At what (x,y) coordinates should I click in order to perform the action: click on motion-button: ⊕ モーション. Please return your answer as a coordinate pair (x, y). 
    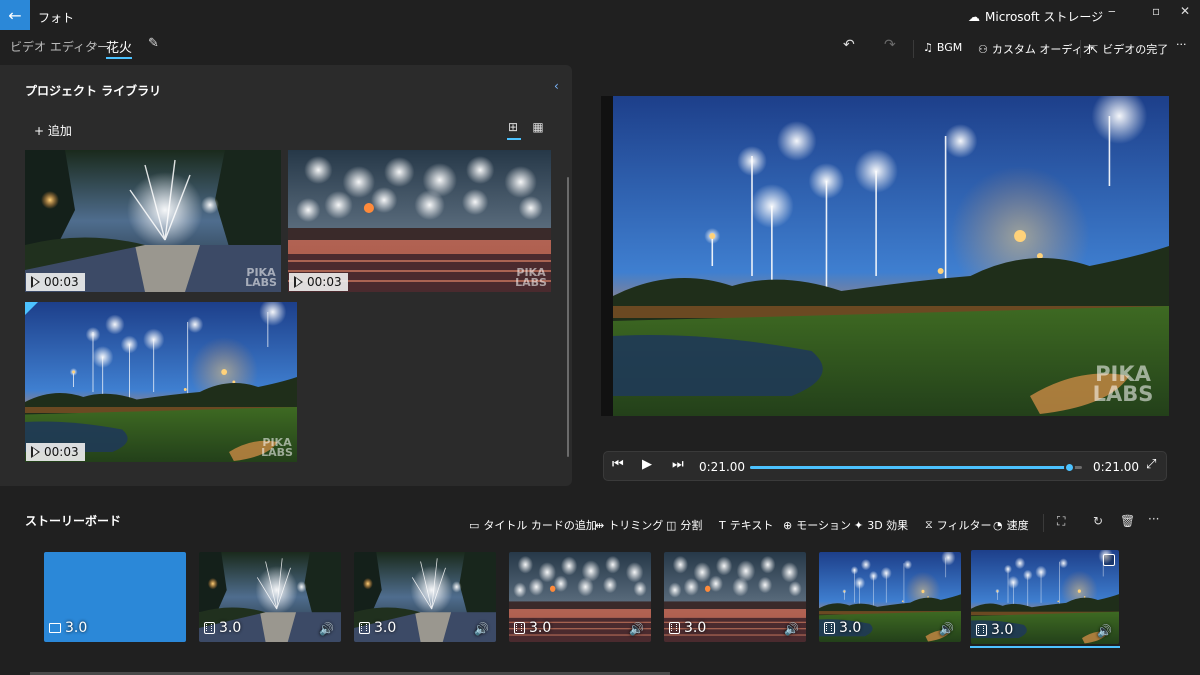
    Looking at the image, I should click on (817, 525).